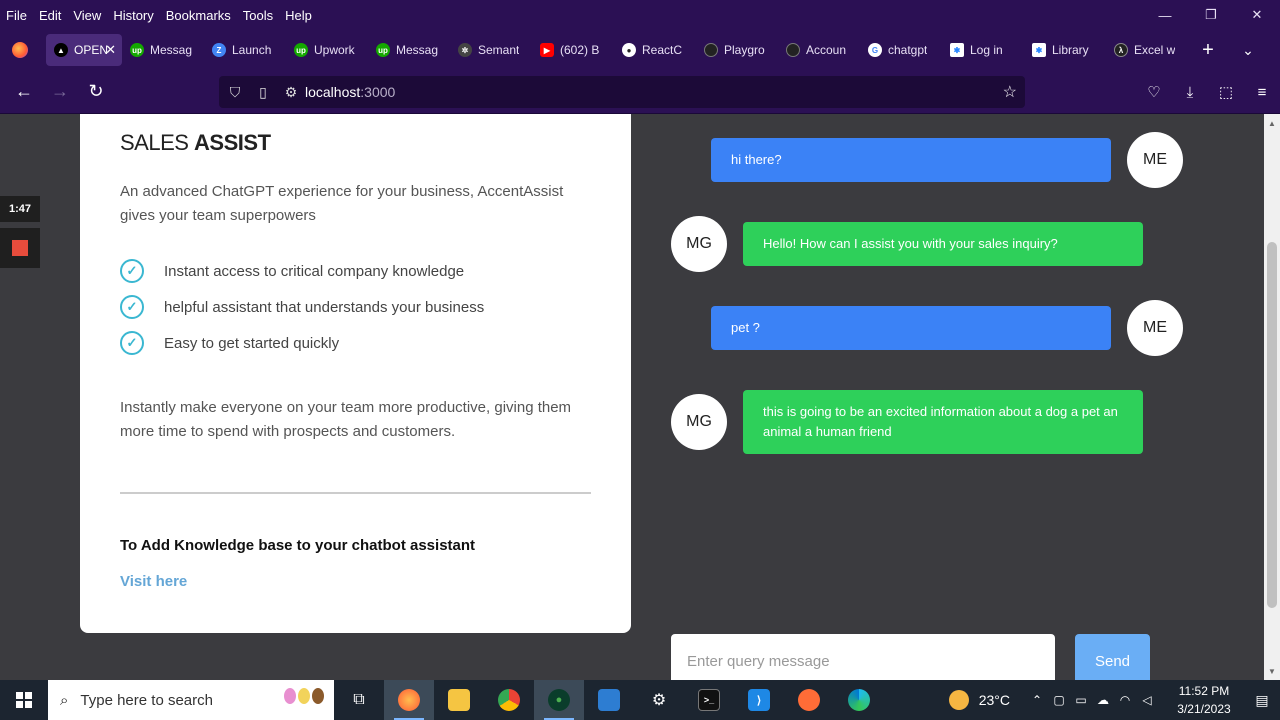  Describe the element at coordinates (859, 700) in the screenshot. I see `edge-icon` at that location.